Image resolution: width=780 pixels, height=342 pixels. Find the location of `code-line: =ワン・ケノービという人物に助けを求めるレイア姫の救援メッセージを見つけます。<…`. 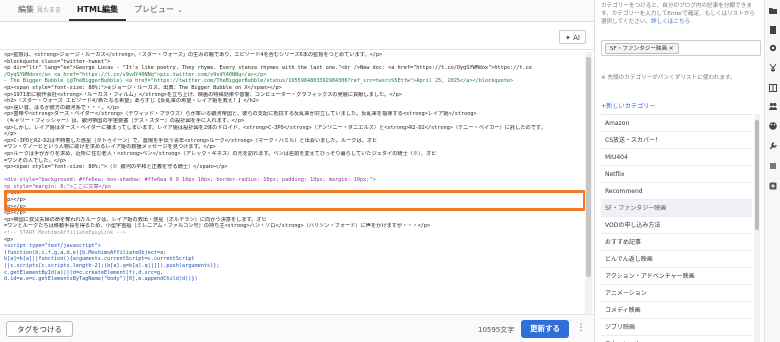

code-line: =ワン・ケノービという人物に助けを求めるレイア姫の救援メッセージを見つけます。<… is located at coordinates (110, 147).